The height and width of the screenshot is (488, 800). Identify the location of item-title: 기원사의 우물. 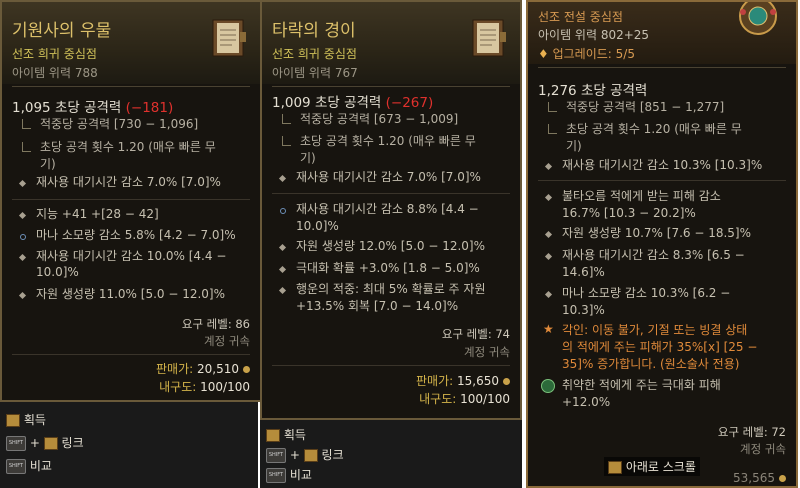
(62, 31).